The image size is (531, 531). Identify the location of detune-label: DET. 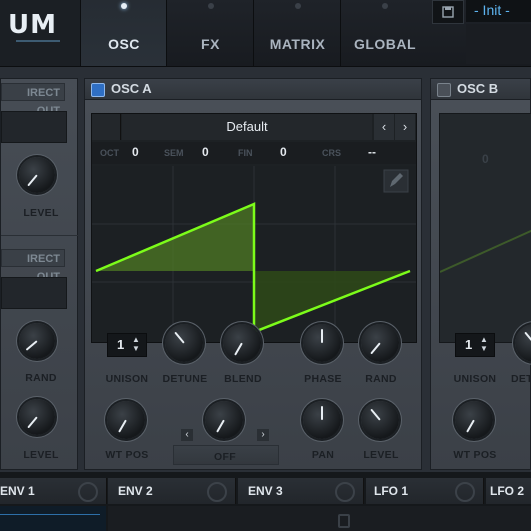
(521, 379).